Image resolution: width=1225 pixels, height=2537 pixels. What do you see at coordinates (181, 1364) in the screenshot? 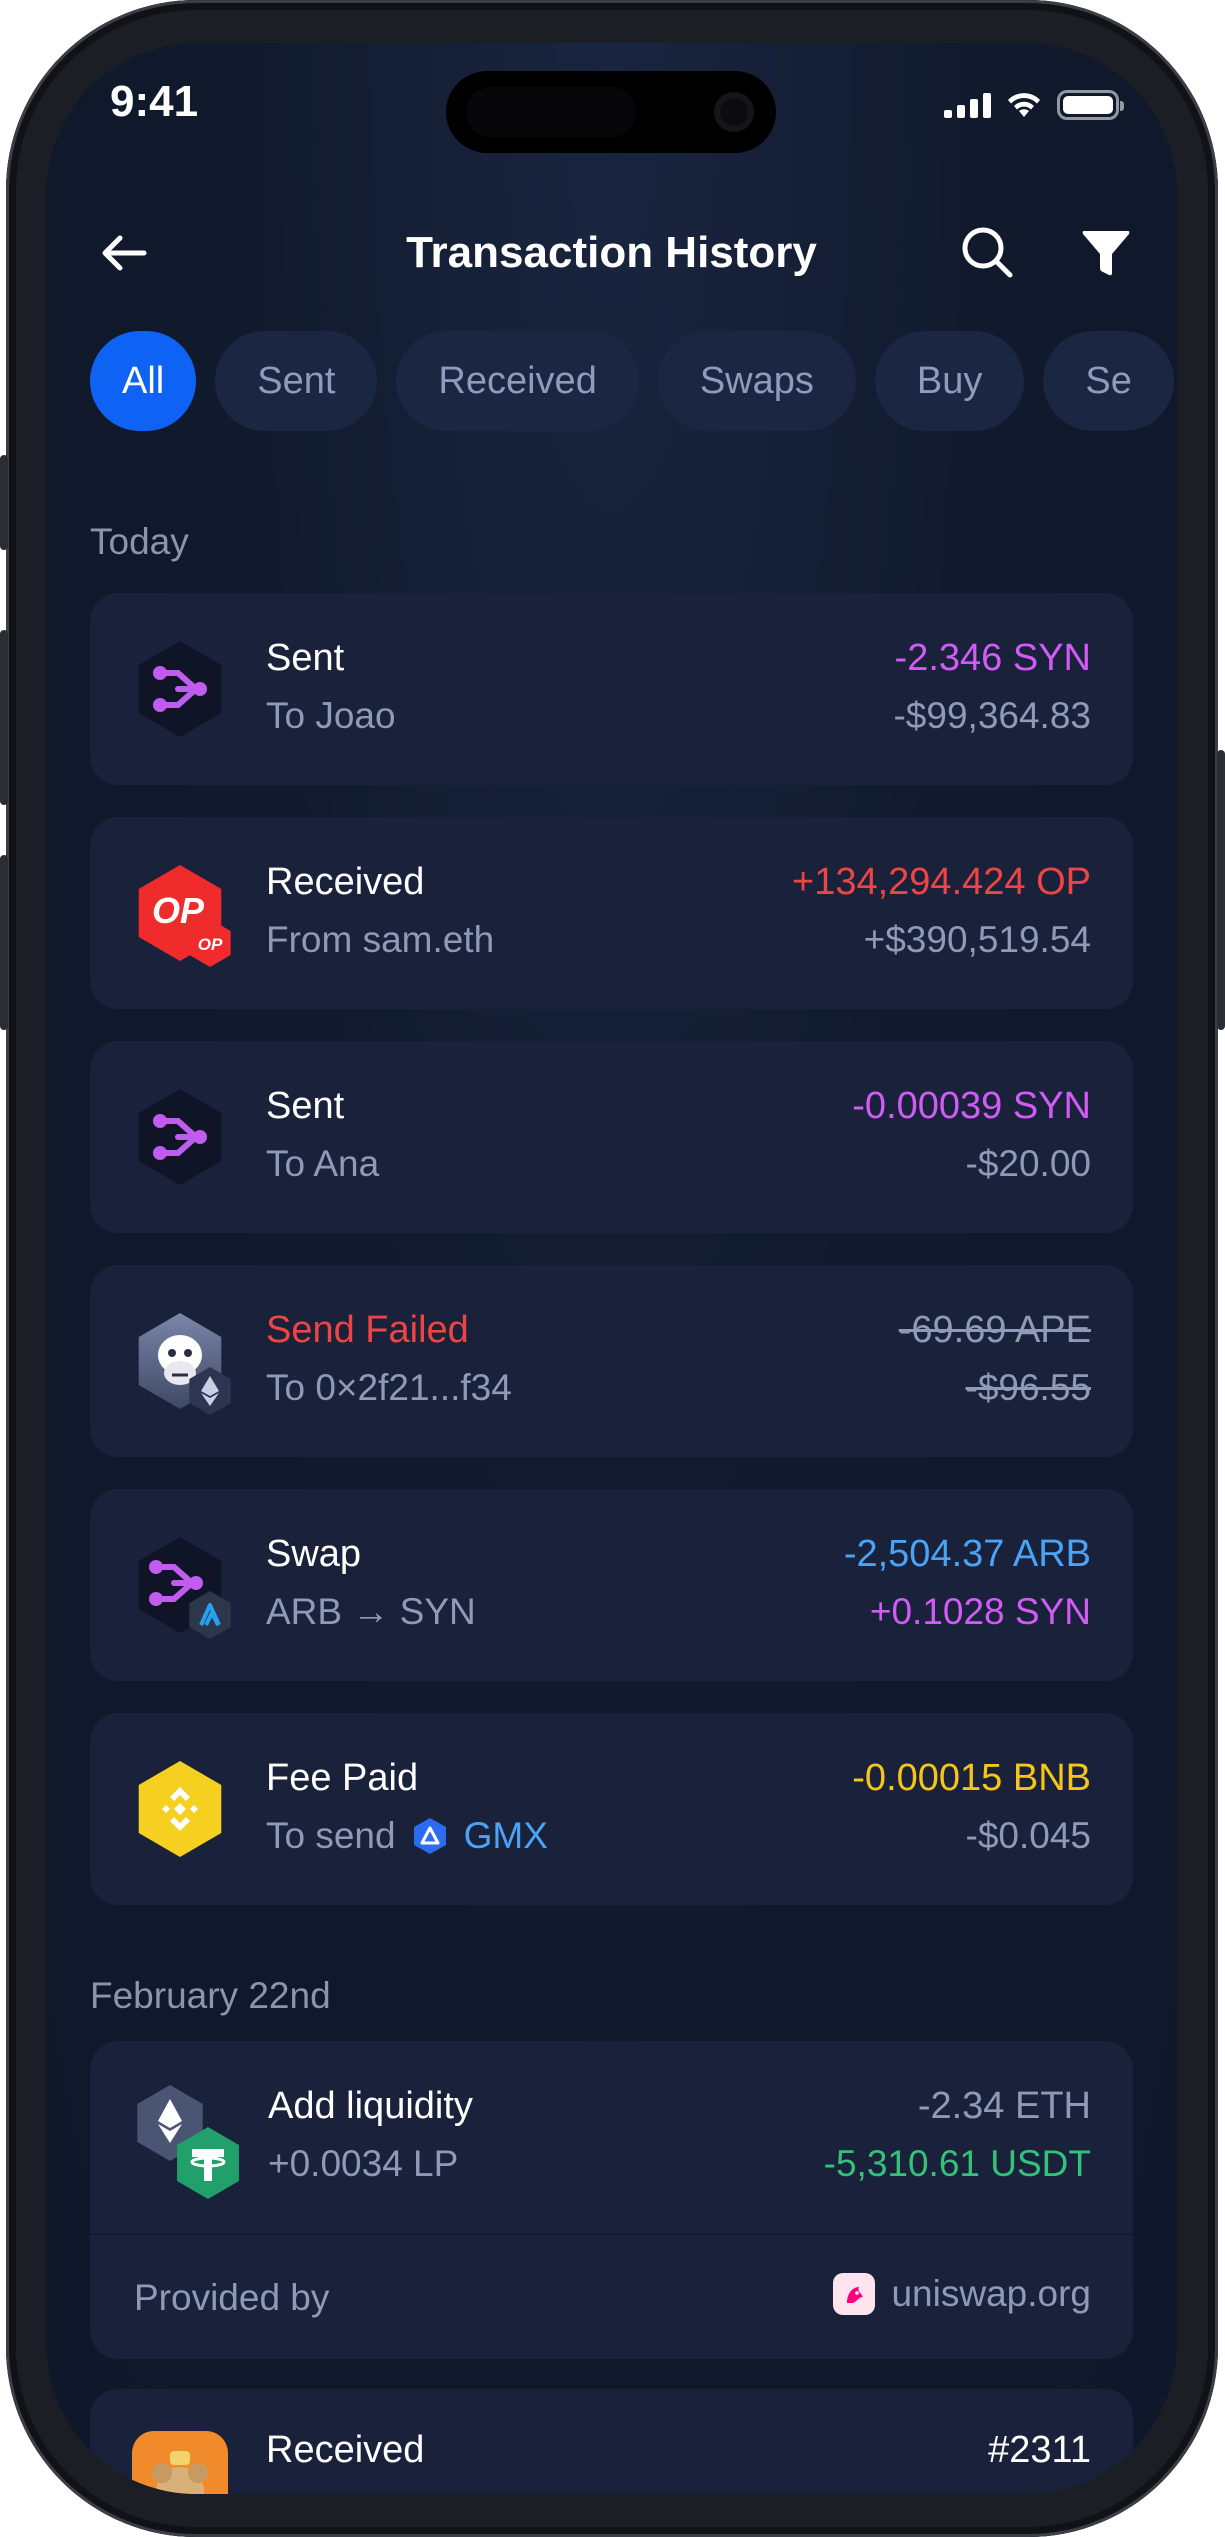
I see `apecoin-icon` at bounding box center [181, 1364].